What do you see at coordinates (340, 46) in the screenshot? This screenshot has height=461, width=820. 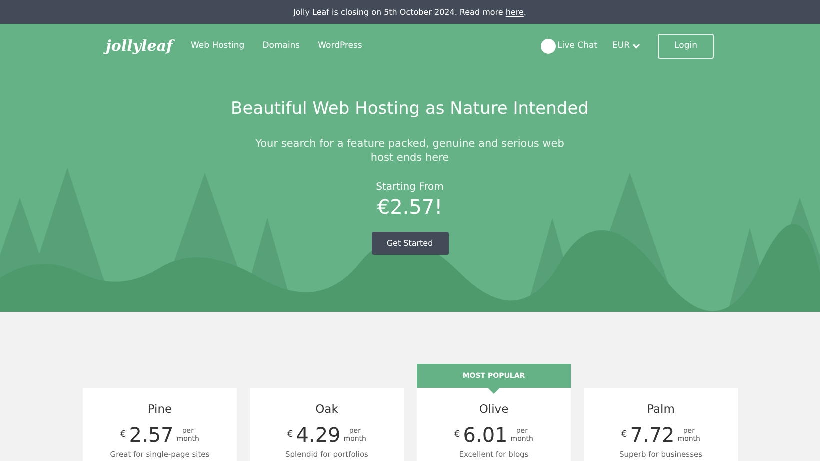 I see `nav-link: WordPress` at bounding box center [340, 46].